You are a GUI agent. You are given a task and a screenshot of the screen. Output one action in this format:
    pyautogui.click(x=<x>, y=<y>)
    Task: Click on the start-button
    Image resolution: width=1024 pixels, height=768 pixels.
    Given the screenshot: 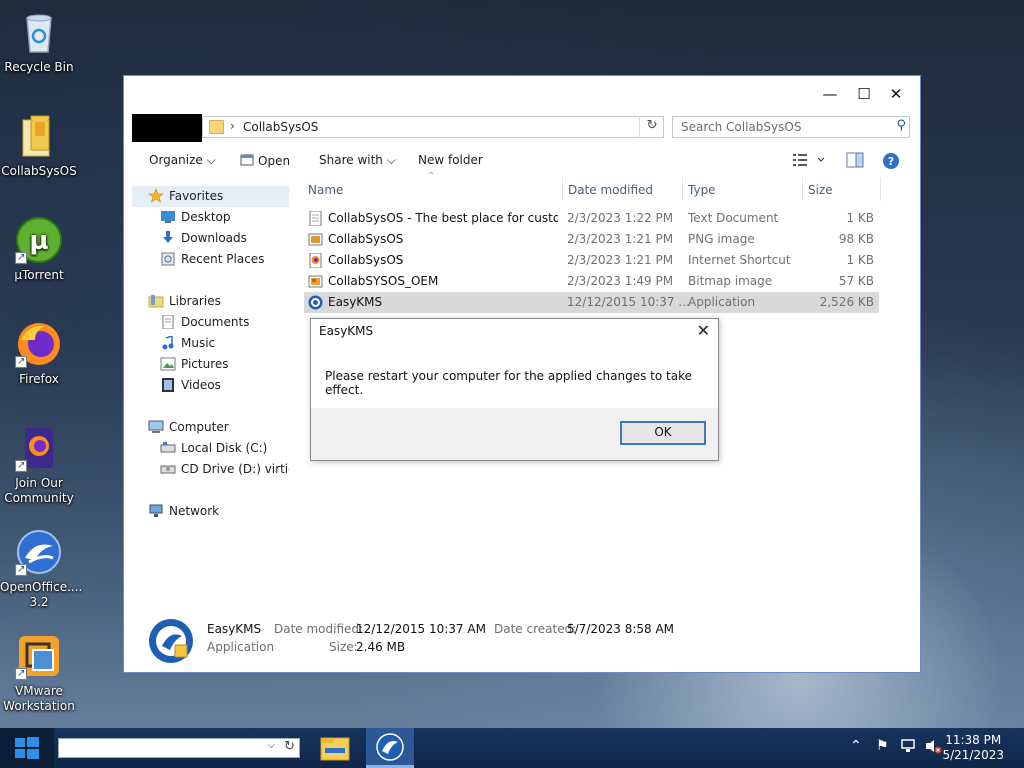 What is the action you would take?
    pyautogui.click(x=27, y=748)
    